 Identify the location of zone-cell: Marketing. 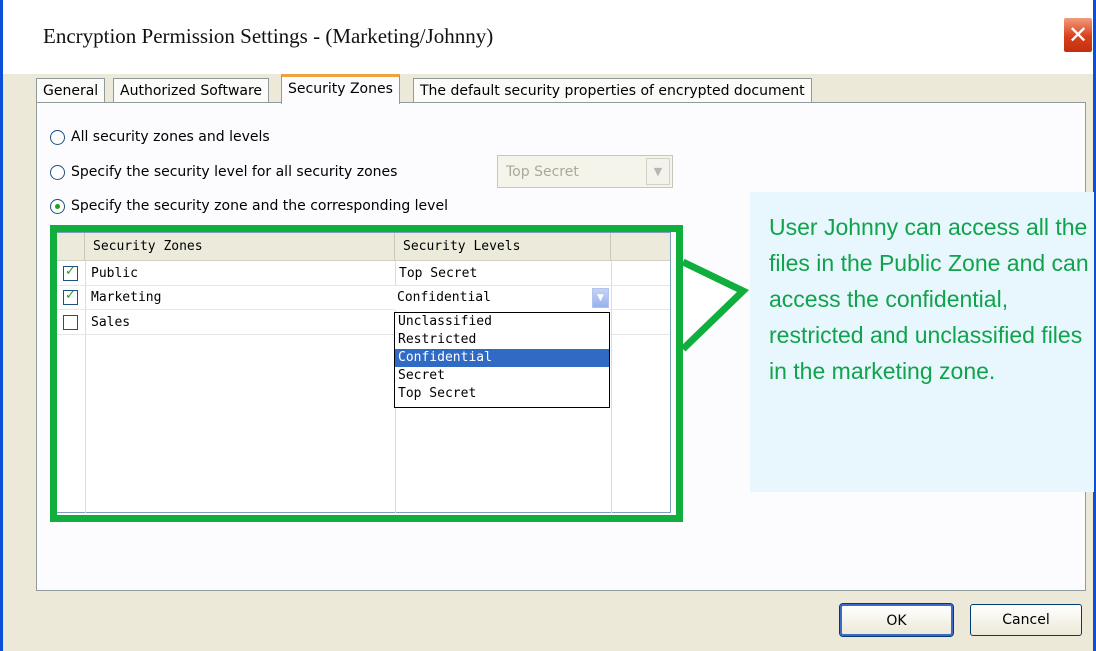
(126, 297).